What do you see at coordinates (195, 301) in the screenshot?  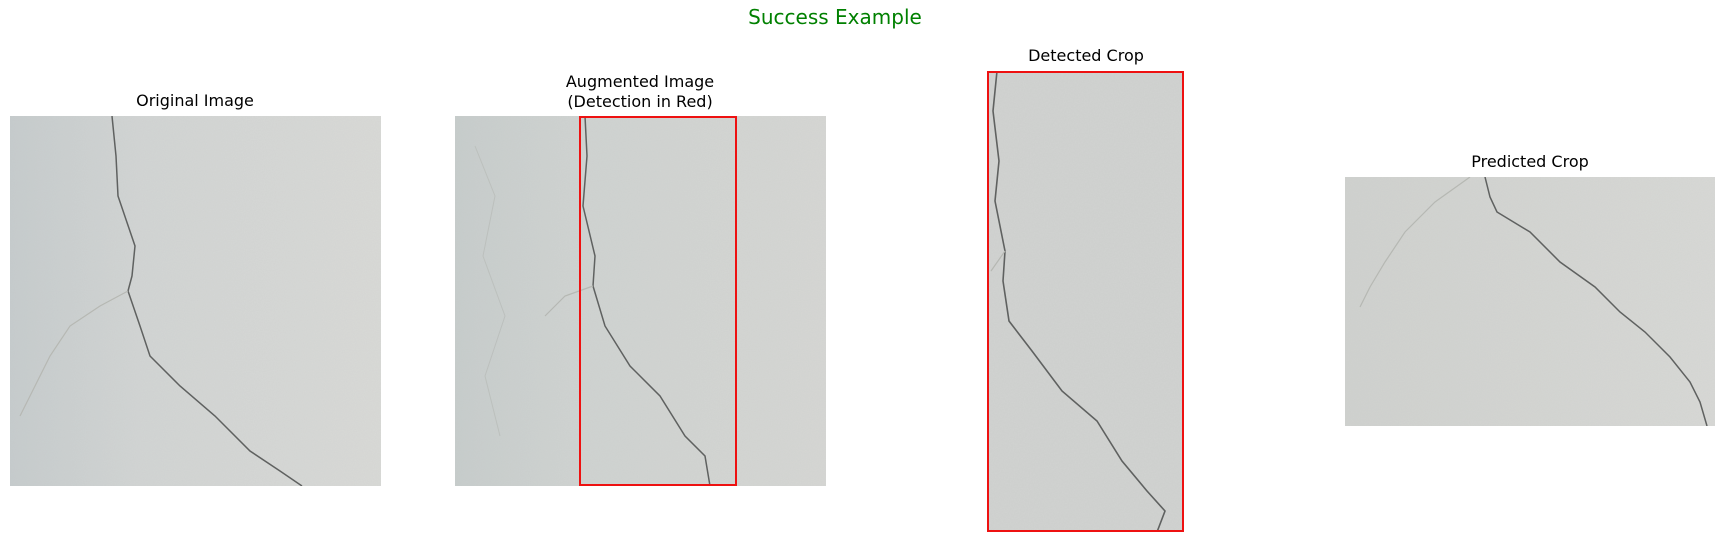 I see `original-image` at bounding box center [195, 301].